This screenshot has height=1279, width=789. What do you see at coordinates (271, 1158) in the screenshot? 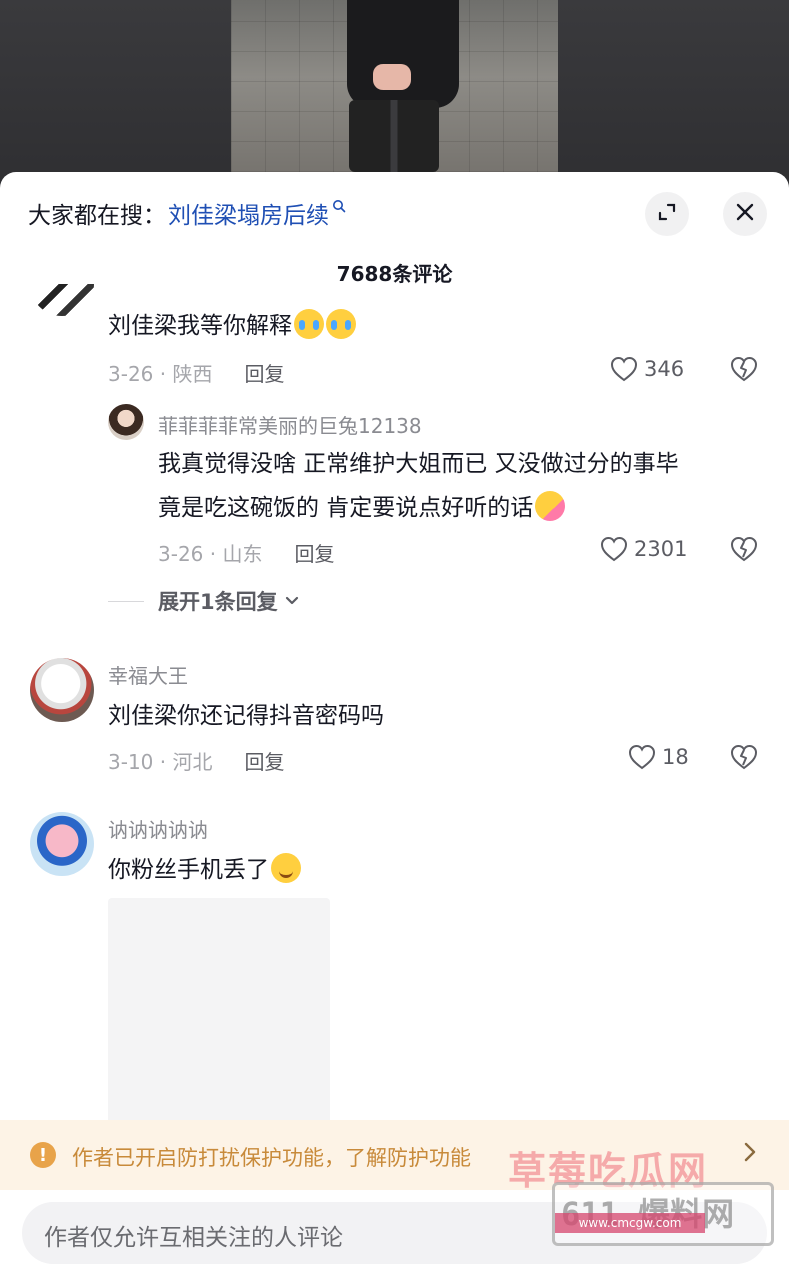
I see `protection-notice-text: 作者已开启防打扰保护功能，了解防护功能` at bounding box center [271, 1158].